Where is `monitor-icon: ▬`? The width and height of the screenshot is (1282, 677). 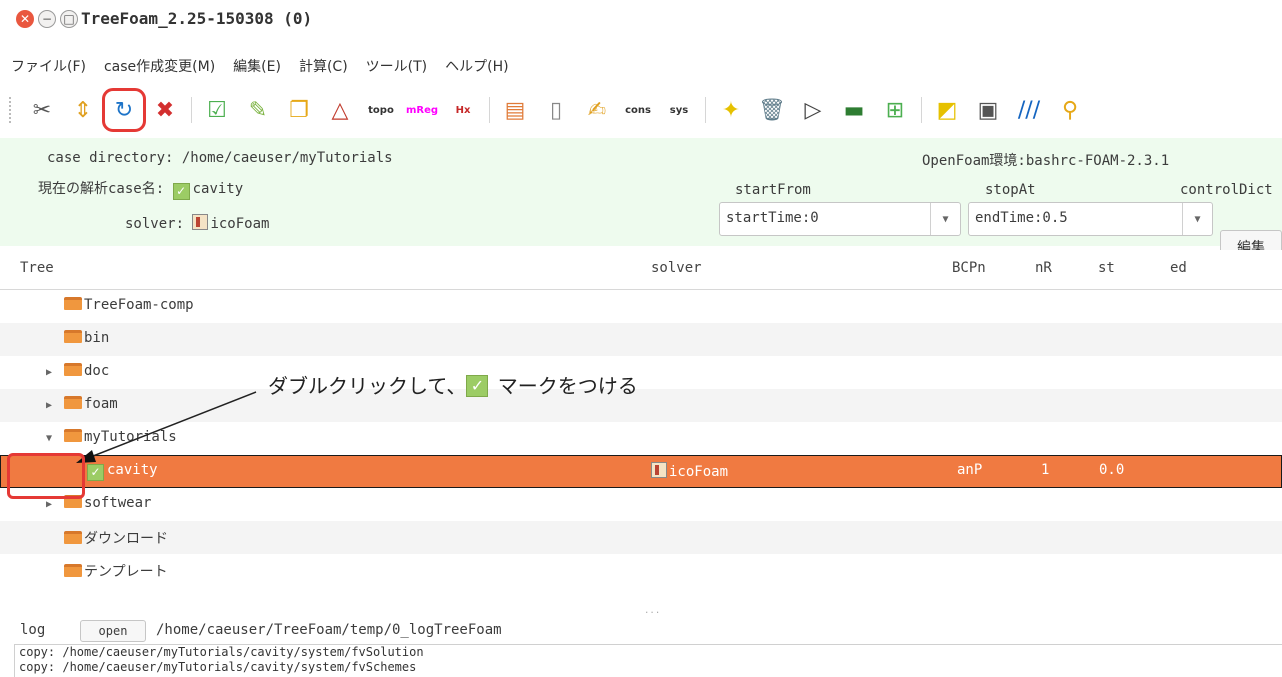 monitor-icon: ▬ is located at coordinates (854, 110).